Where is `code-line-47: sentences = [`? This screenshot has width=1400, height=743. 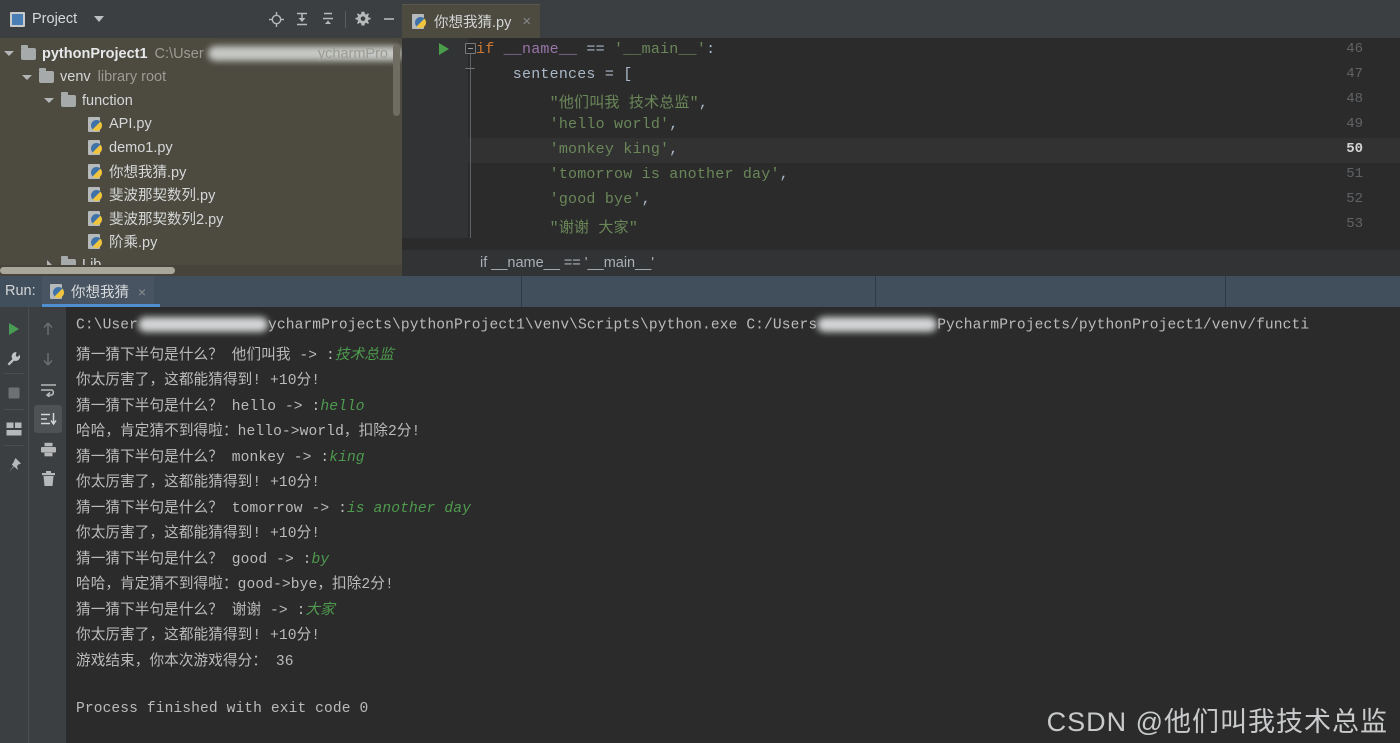 code-line-47: sentences = [ is located at coordinates (554, 74).